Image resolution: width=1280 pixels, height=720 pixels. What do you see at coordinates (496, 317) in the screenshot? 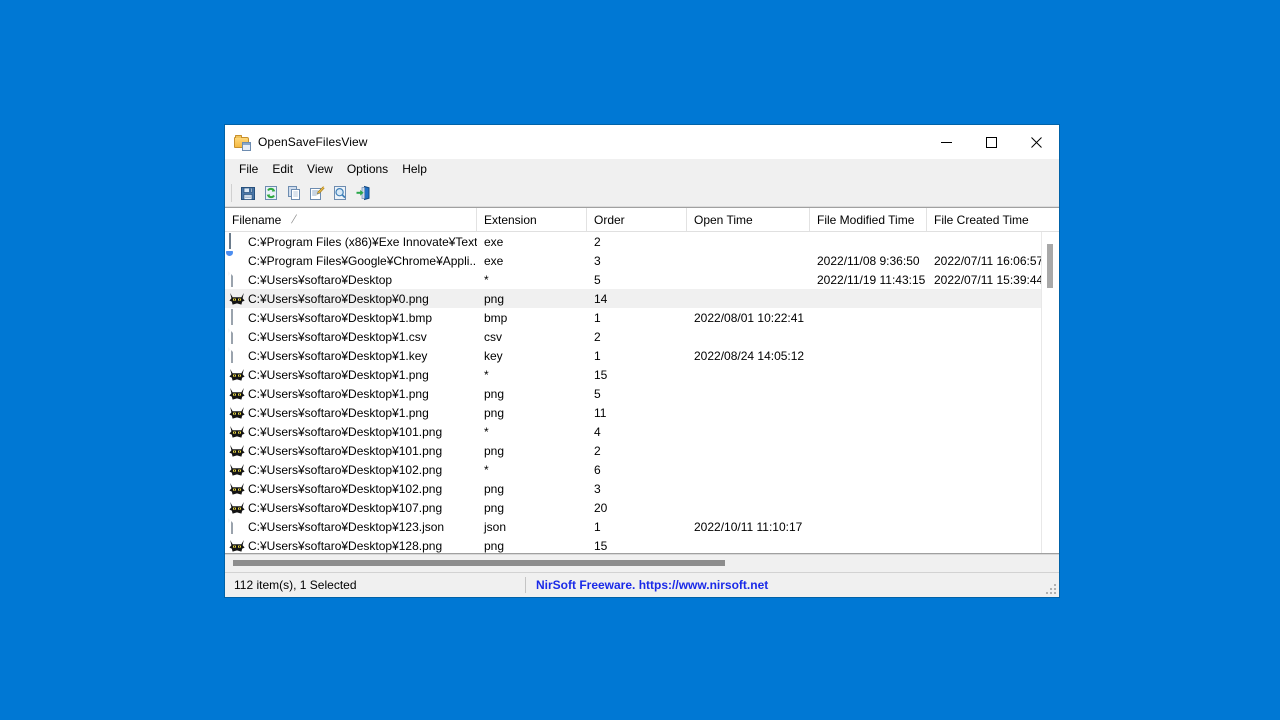
I see `cell-extension: bmp` at bounding box center [496, 317].